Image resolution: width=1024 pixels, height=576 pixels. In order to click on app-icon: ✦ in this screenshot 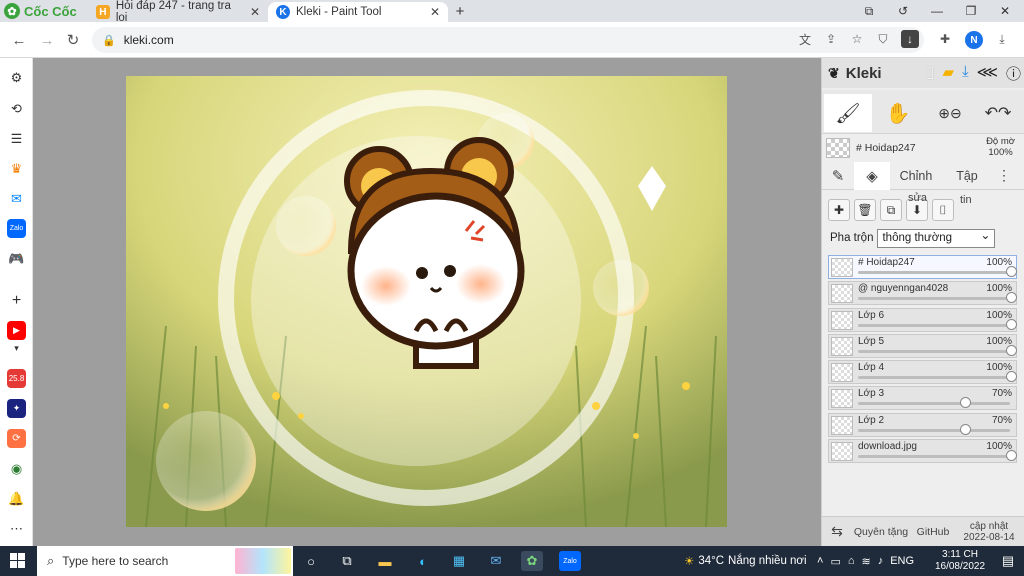, I will do `click(16, 408)`.